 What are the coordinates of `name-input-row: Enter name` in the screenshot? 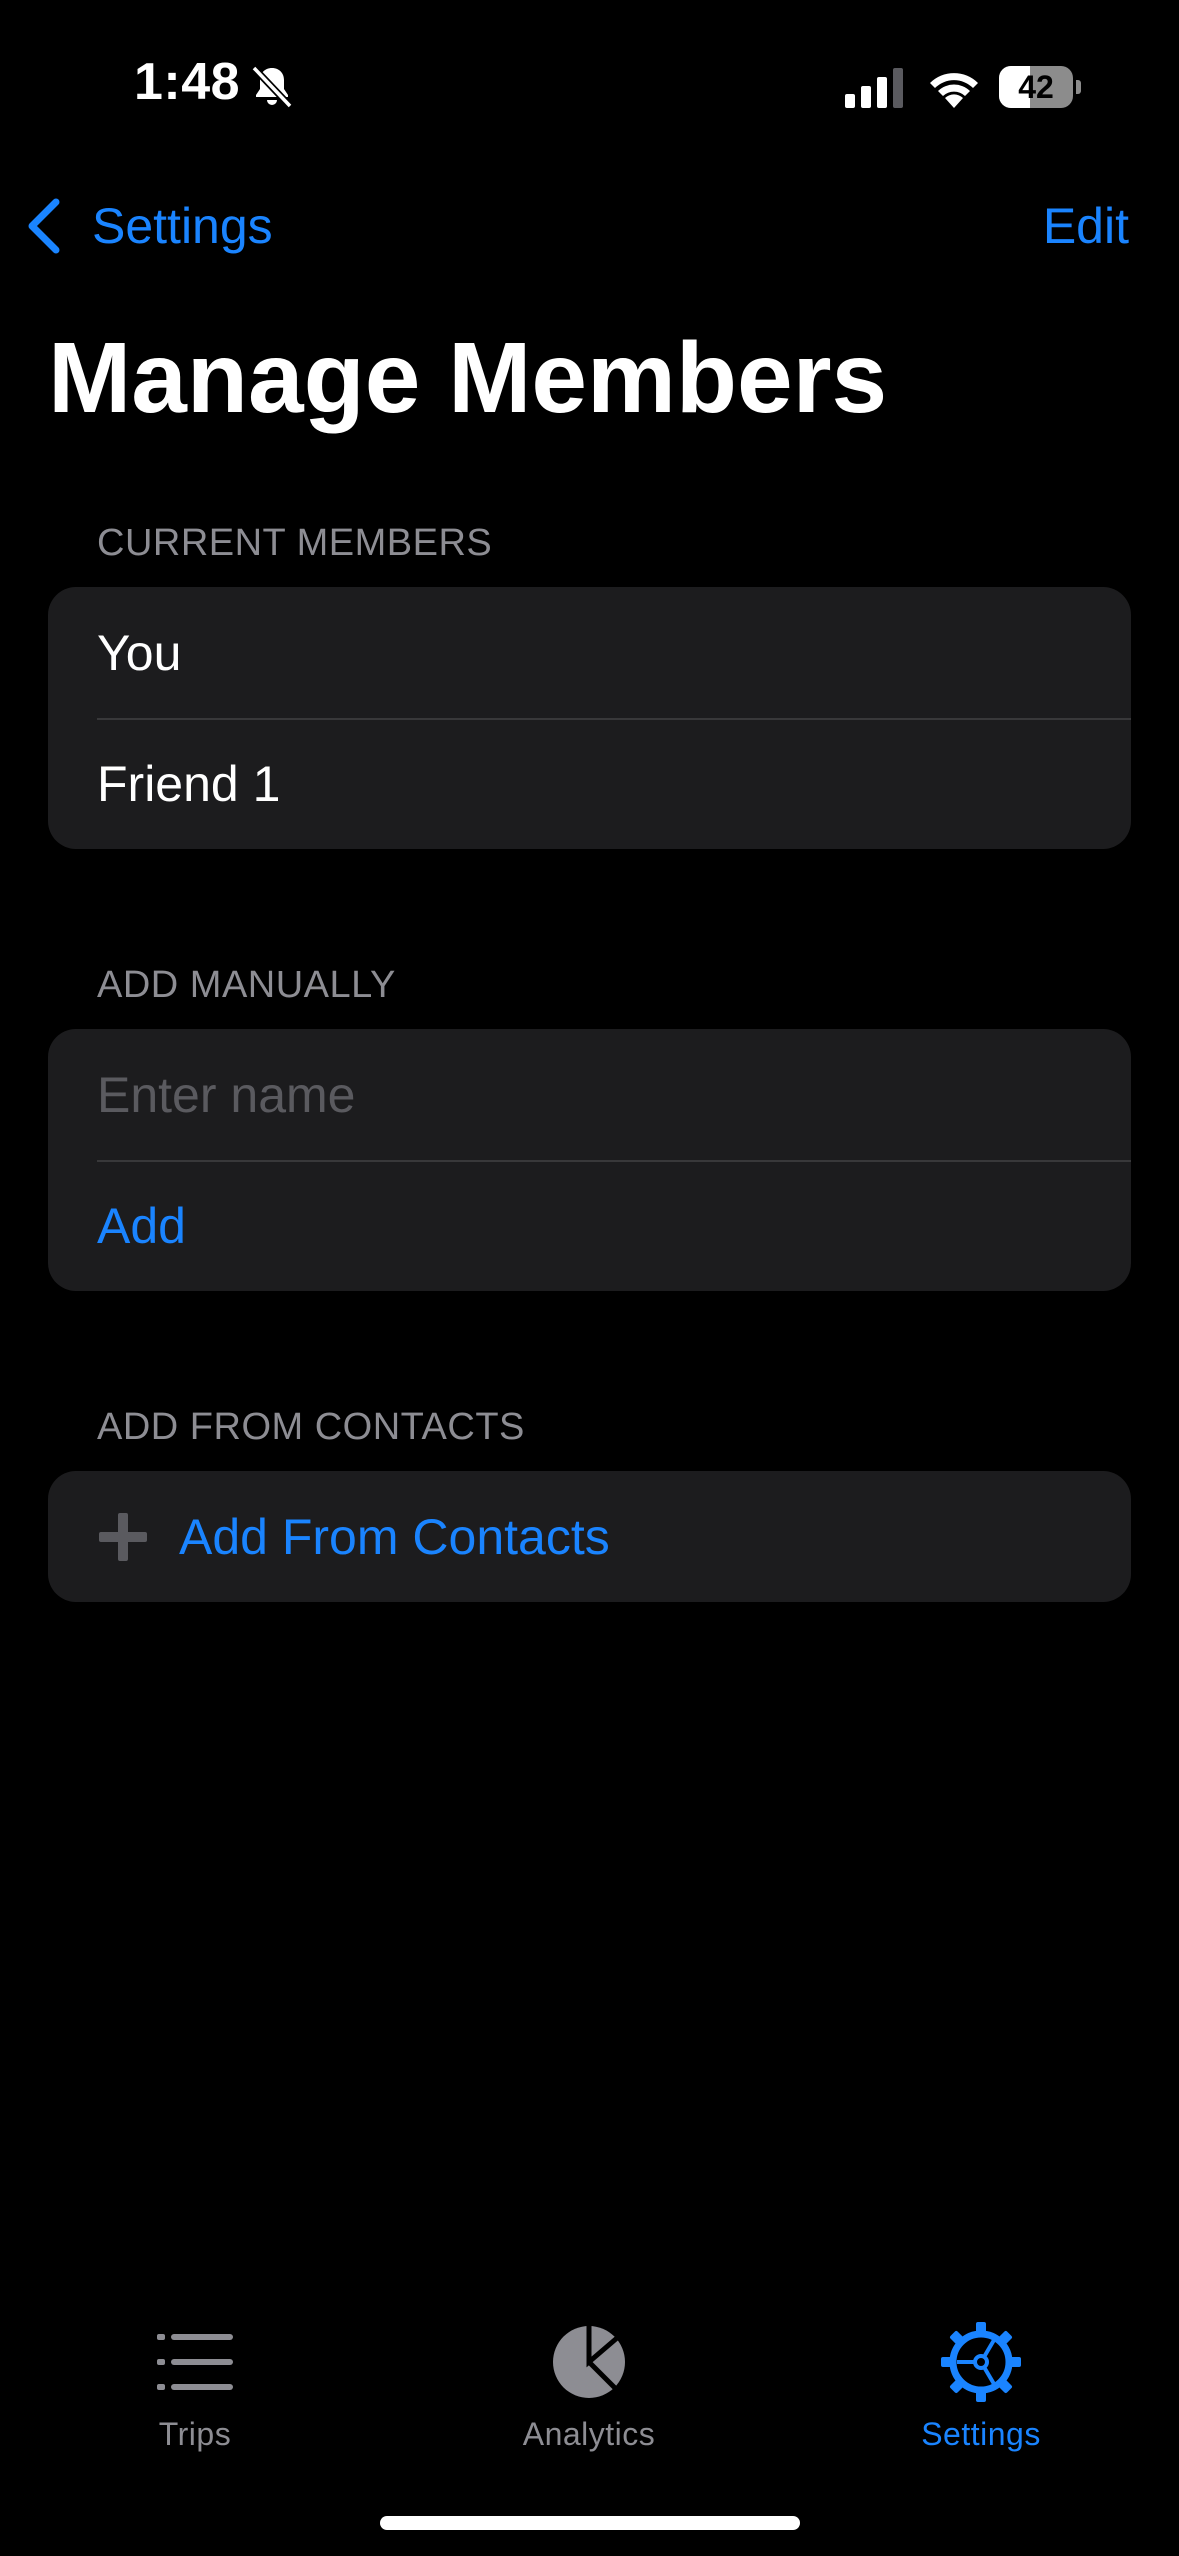 It's located at (589, 1094).